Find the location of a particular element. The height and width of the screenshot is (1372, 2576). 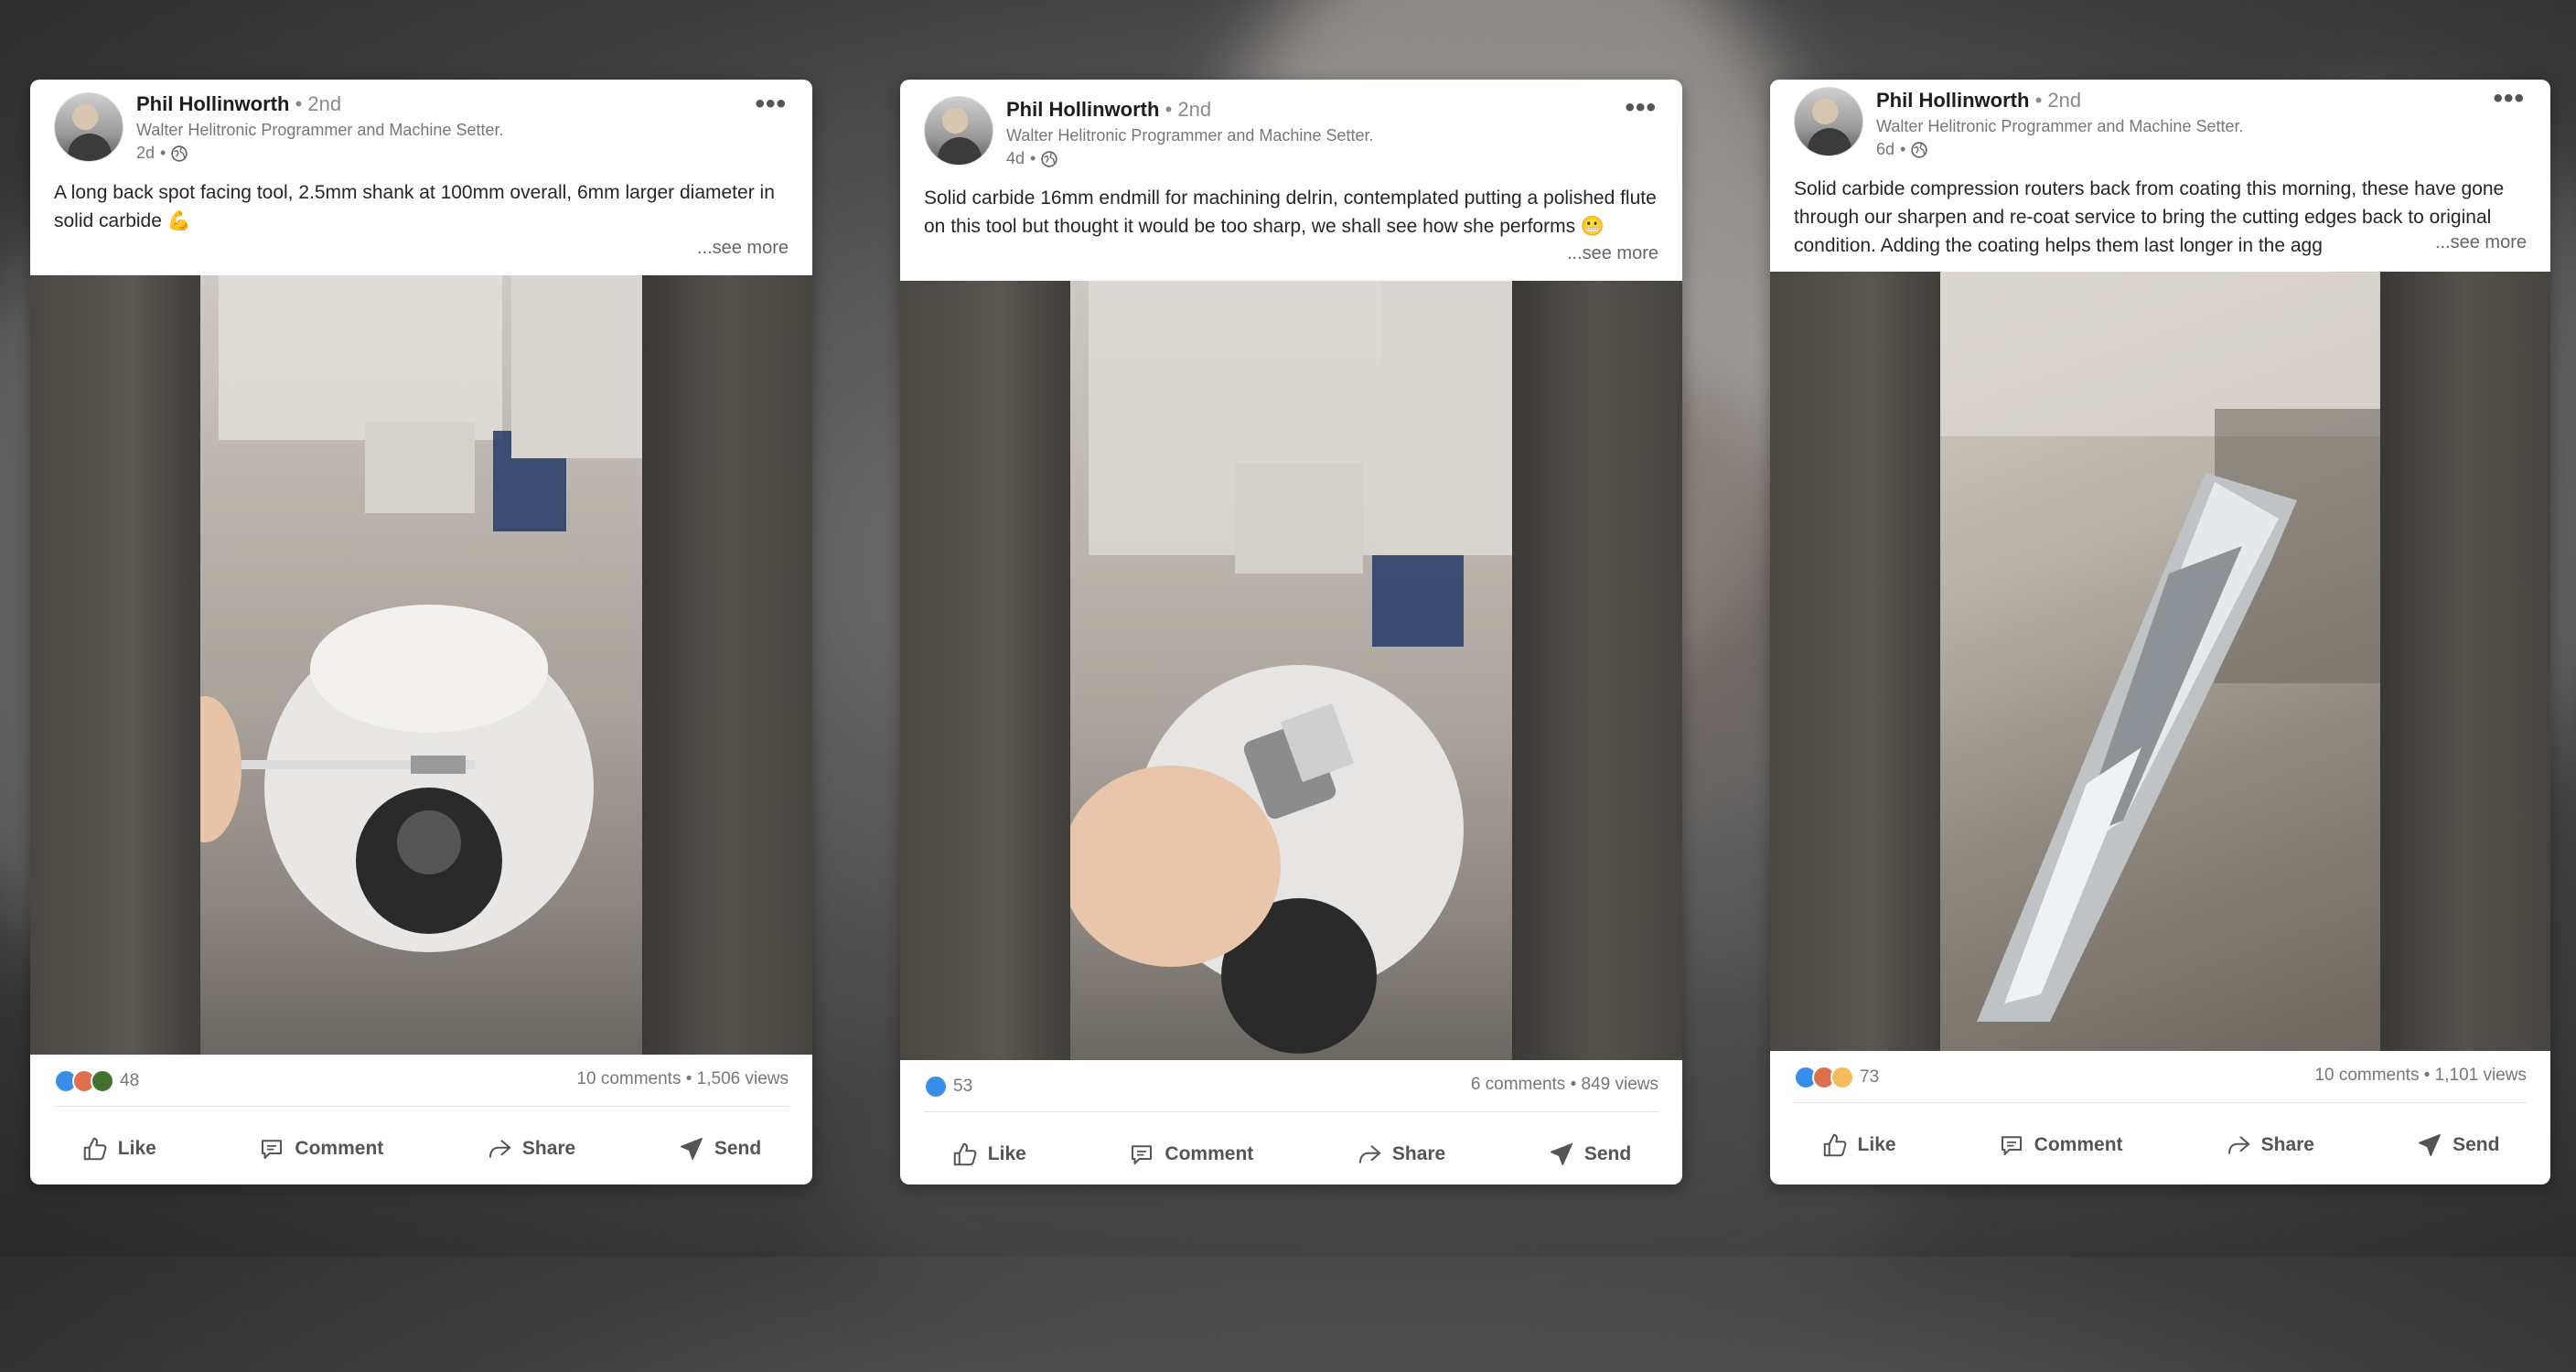

insightful-reaction-icon is located at coordinates (1842, 1077).